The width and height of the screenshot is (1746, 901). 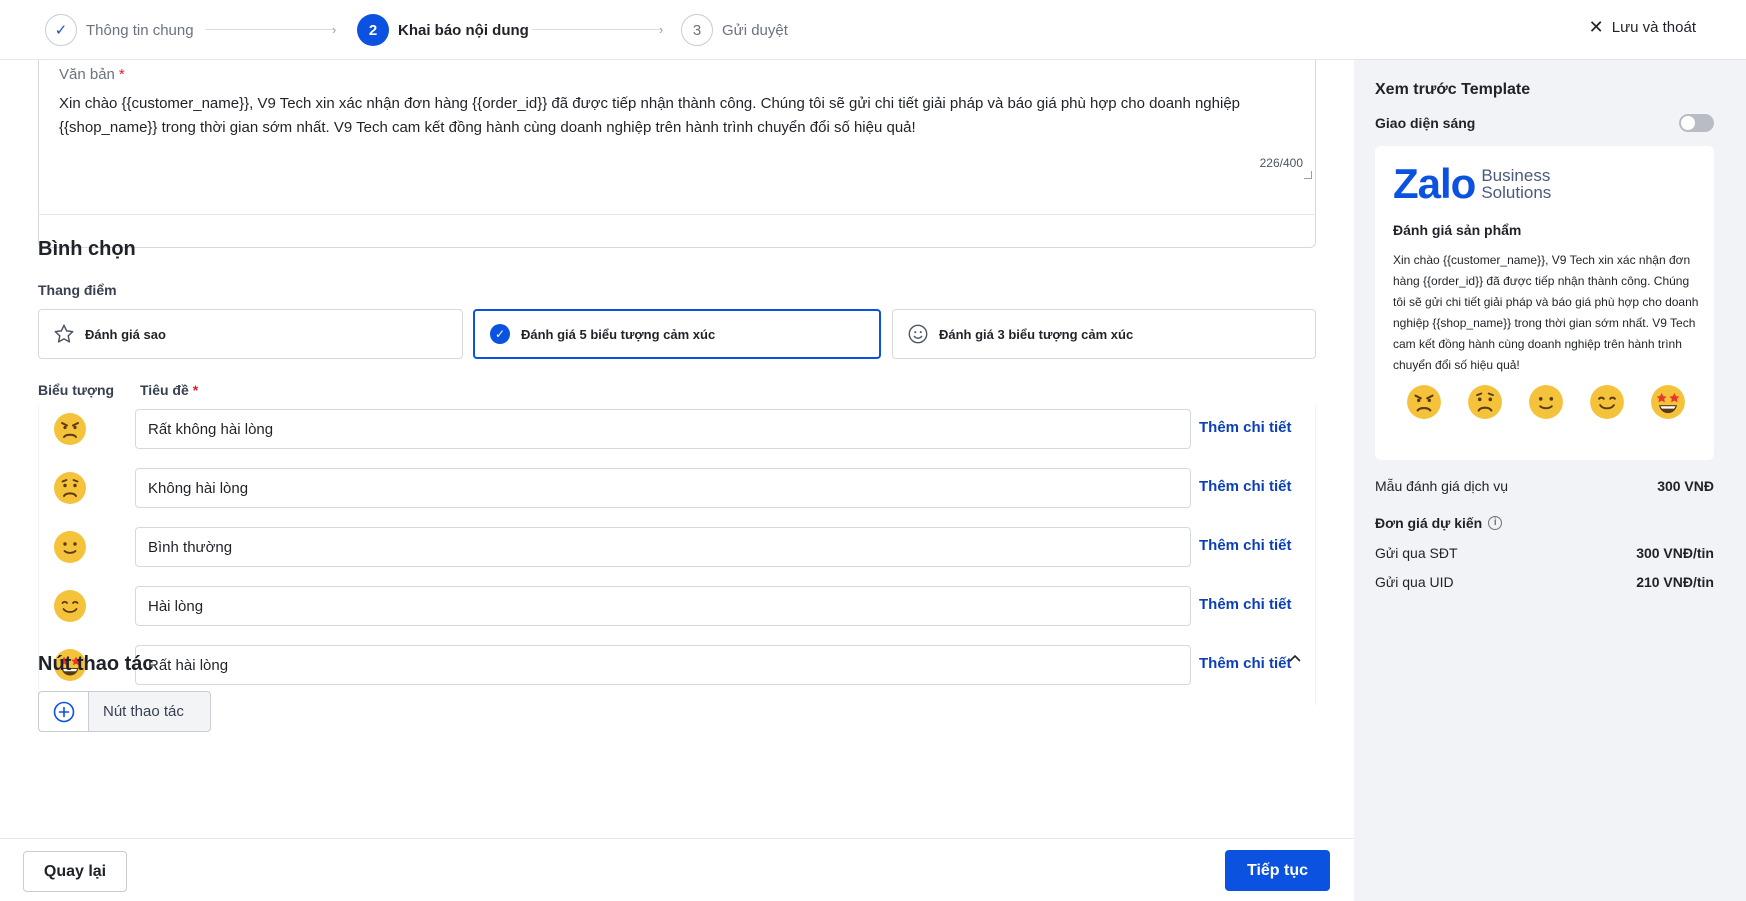 I want to click on service-price-row: Mẫu đánh giá dịch vụ 300 VNĐ, so click(x=1544, y=486).